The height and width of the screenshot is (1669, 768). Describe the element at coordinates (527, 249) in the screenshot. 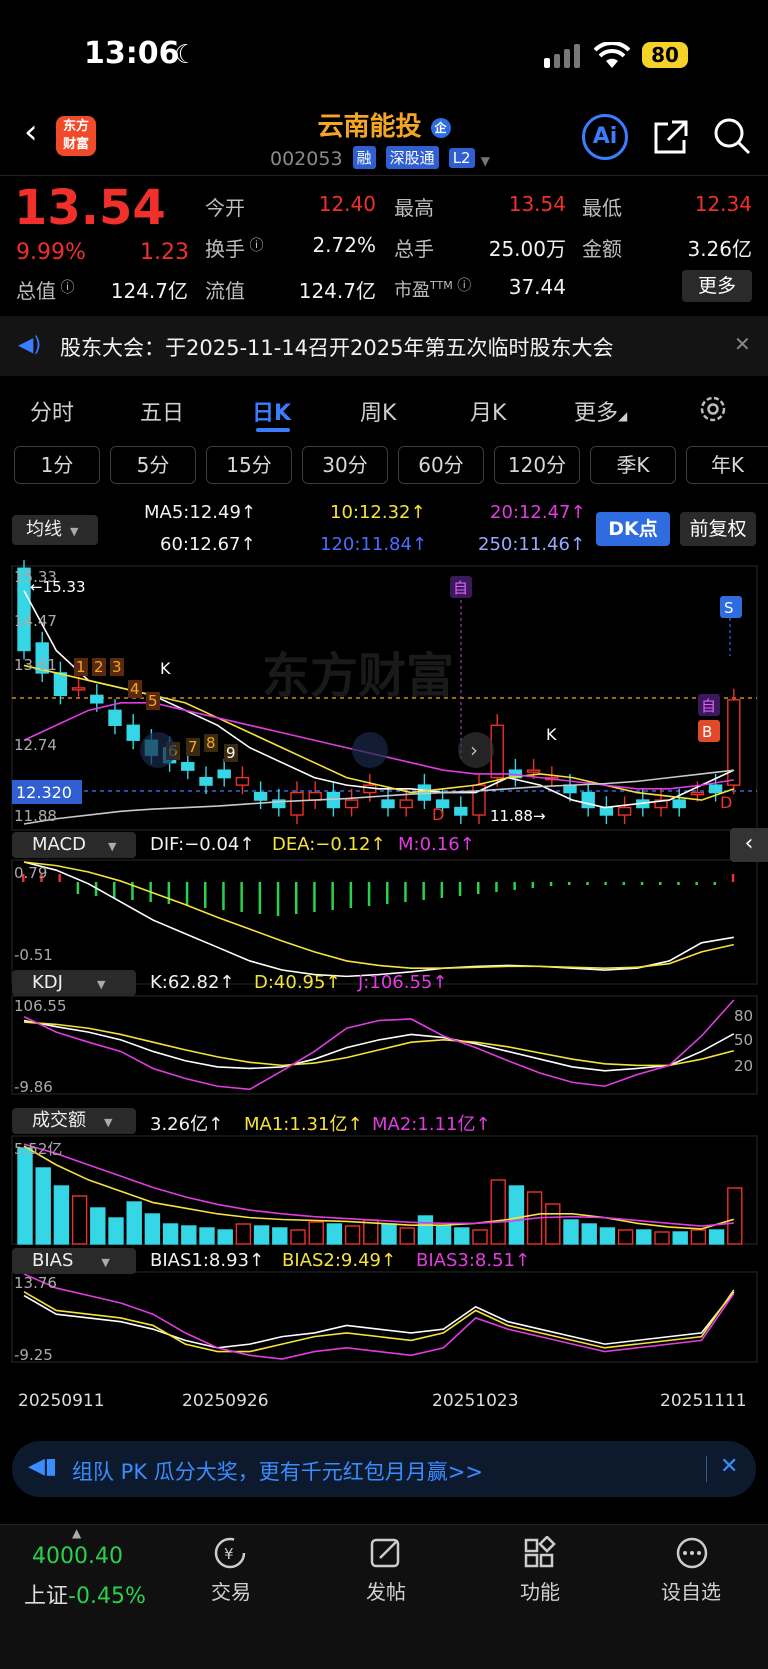

I see `volume-value: 25.00万` at that location.